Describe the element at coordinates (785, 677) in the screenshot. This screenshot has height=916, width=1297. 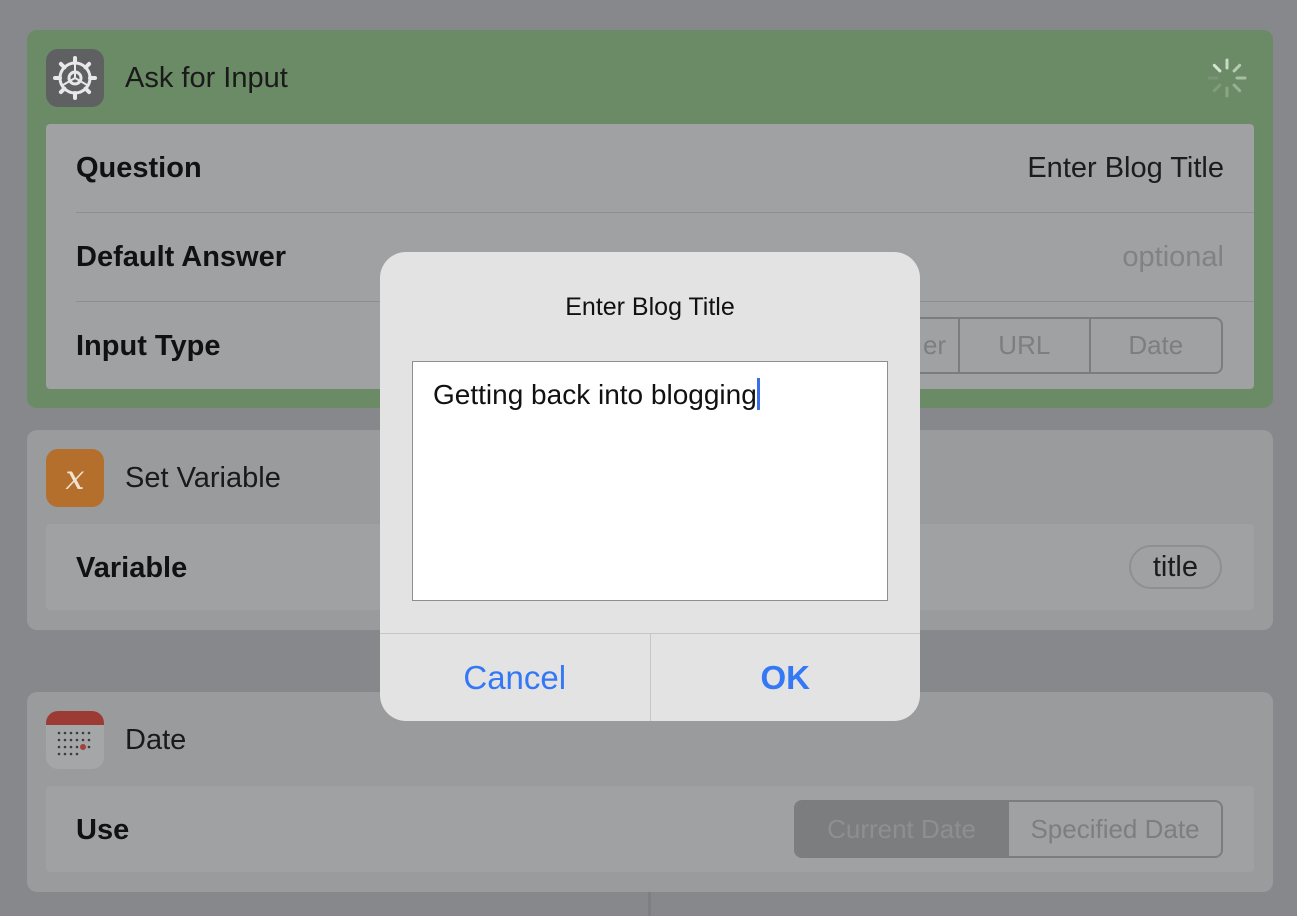
I see `ok-button: OK` at that location.